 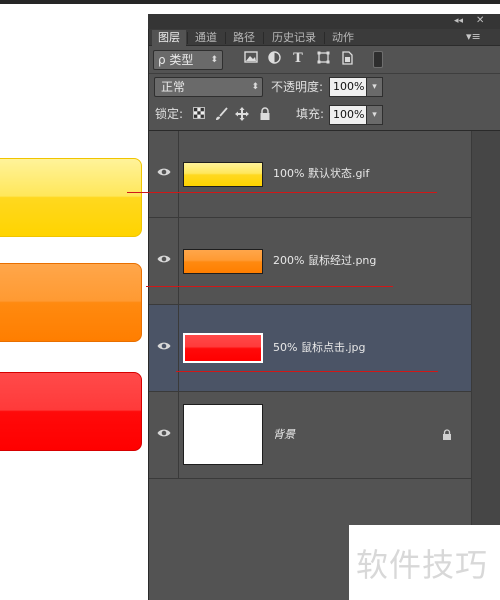 What do you see at coordinates (310, 114) in the screenshot?
I see `fill-label: 填充:` at bounding box center [310, 114].